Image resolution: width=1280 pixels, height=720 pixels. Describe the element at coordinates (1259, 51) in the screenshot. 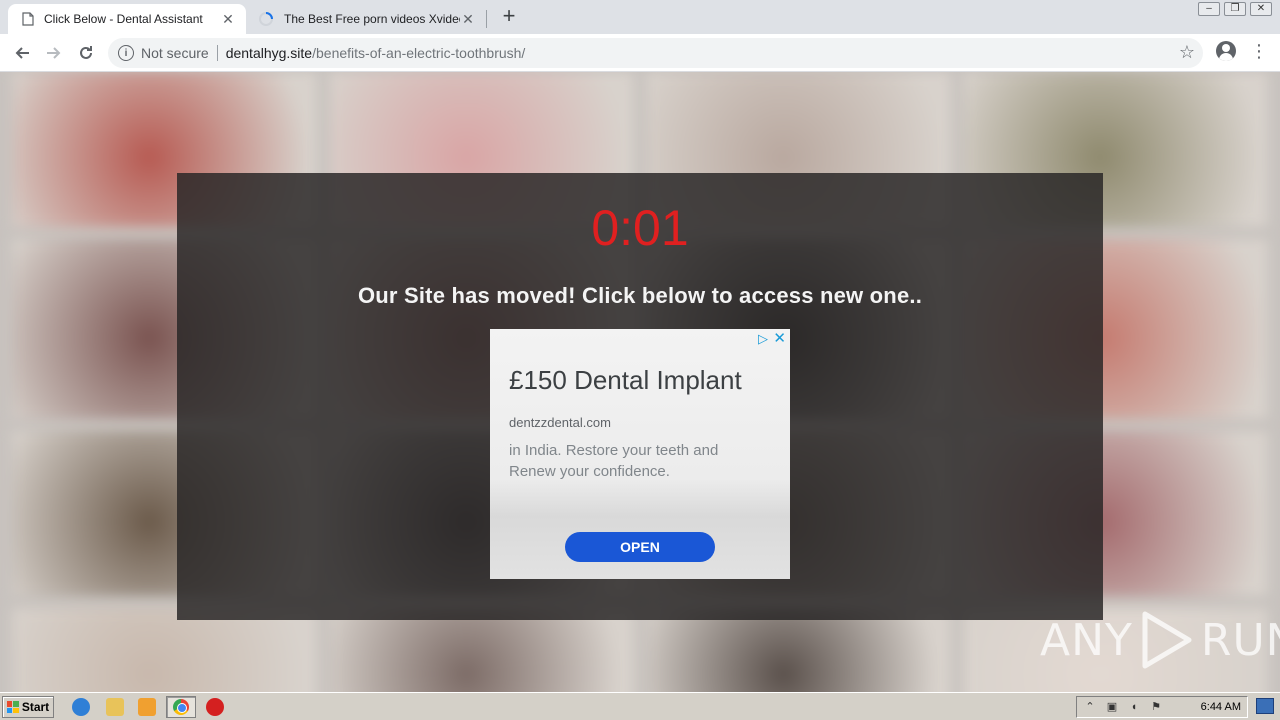

I see `kebab-menu-icon: ⋮` at that location.